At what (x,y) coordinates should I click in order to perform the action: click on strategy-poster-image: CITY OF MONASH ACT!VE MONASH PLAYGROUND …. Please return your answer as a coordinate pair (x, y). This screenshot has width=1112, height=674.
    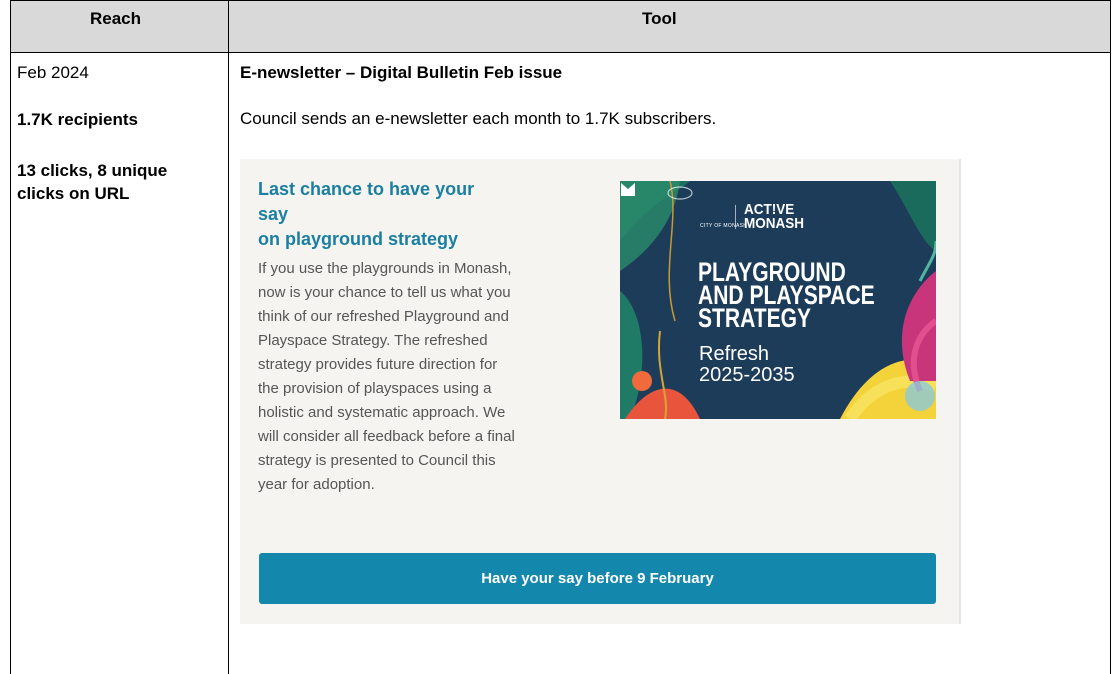
    Looking at the image, I should click on (778, 300).